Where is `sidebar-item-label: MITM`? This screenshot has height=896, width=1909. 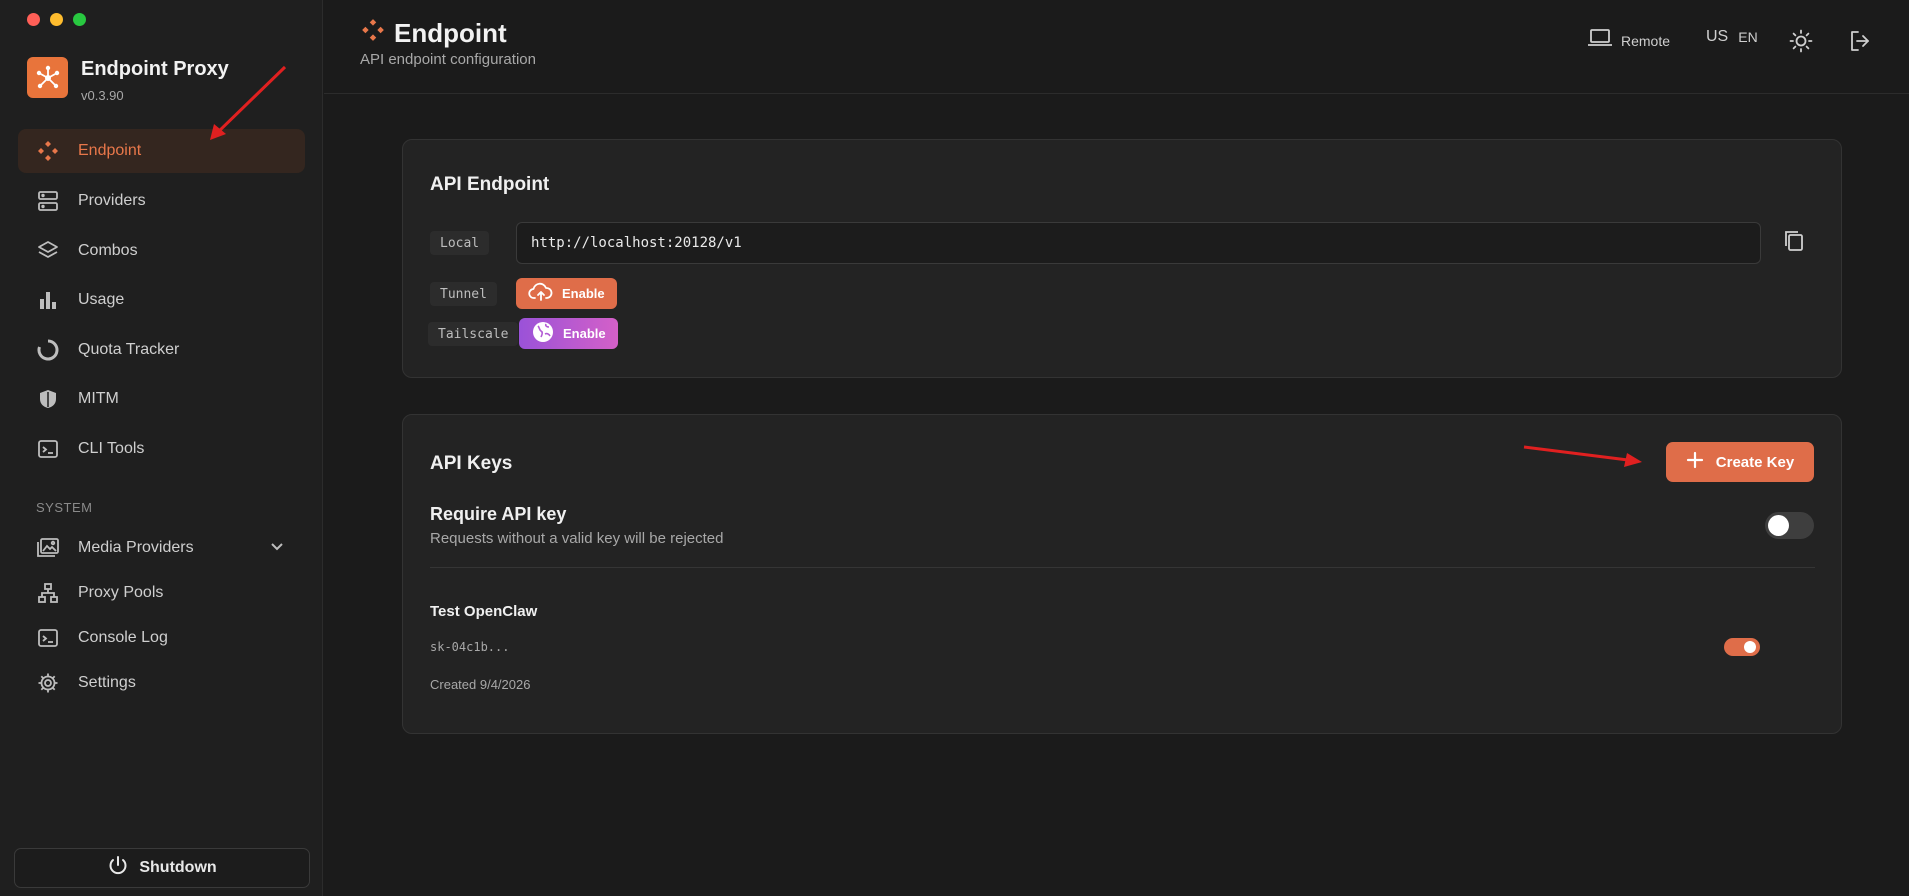 sidebar-item-label: MITM is located at coordinates (98, 398).